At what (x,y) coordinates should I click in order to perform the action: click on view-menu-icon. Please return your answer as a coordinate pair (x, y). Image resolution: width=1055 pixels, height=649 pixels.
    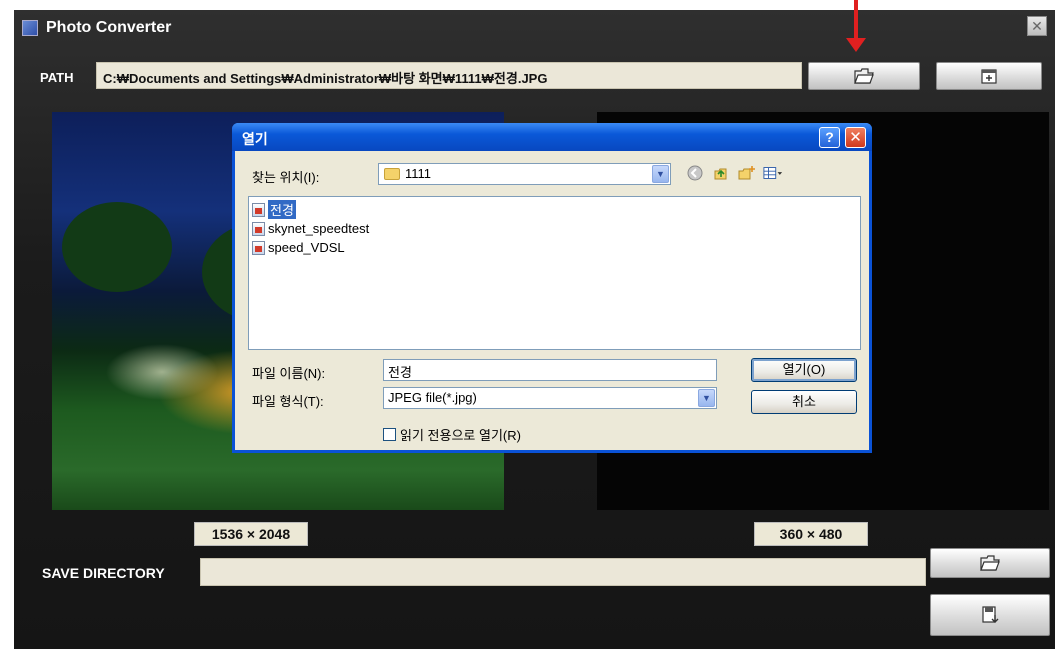
    Looking at the image, I should click on (773, 173).